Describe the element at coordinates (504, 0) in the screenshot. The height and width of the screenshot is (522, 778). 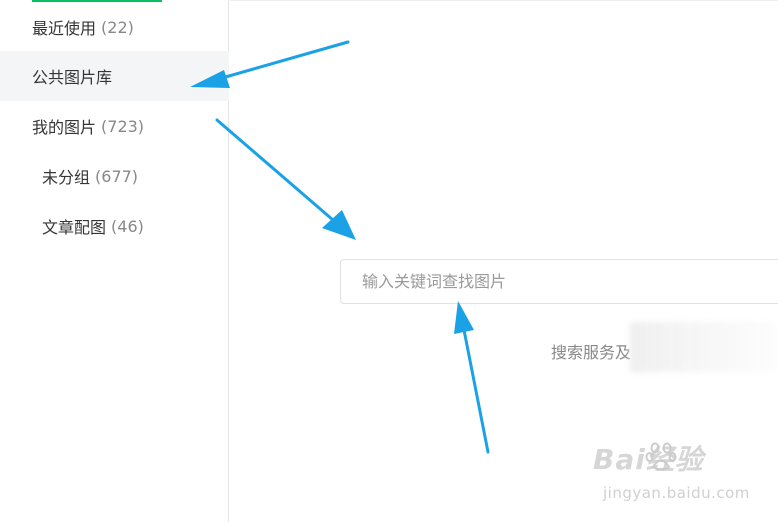
I see `main-top-divider` at that location.